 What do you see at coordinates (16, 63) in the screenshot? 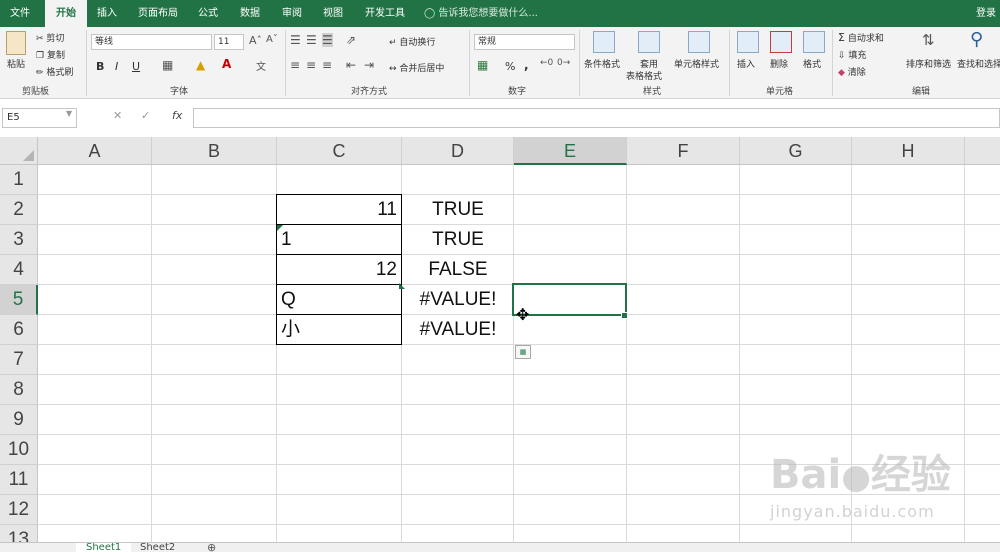
I see `paste-button: 粘贴` at bounding box center [16, 63].